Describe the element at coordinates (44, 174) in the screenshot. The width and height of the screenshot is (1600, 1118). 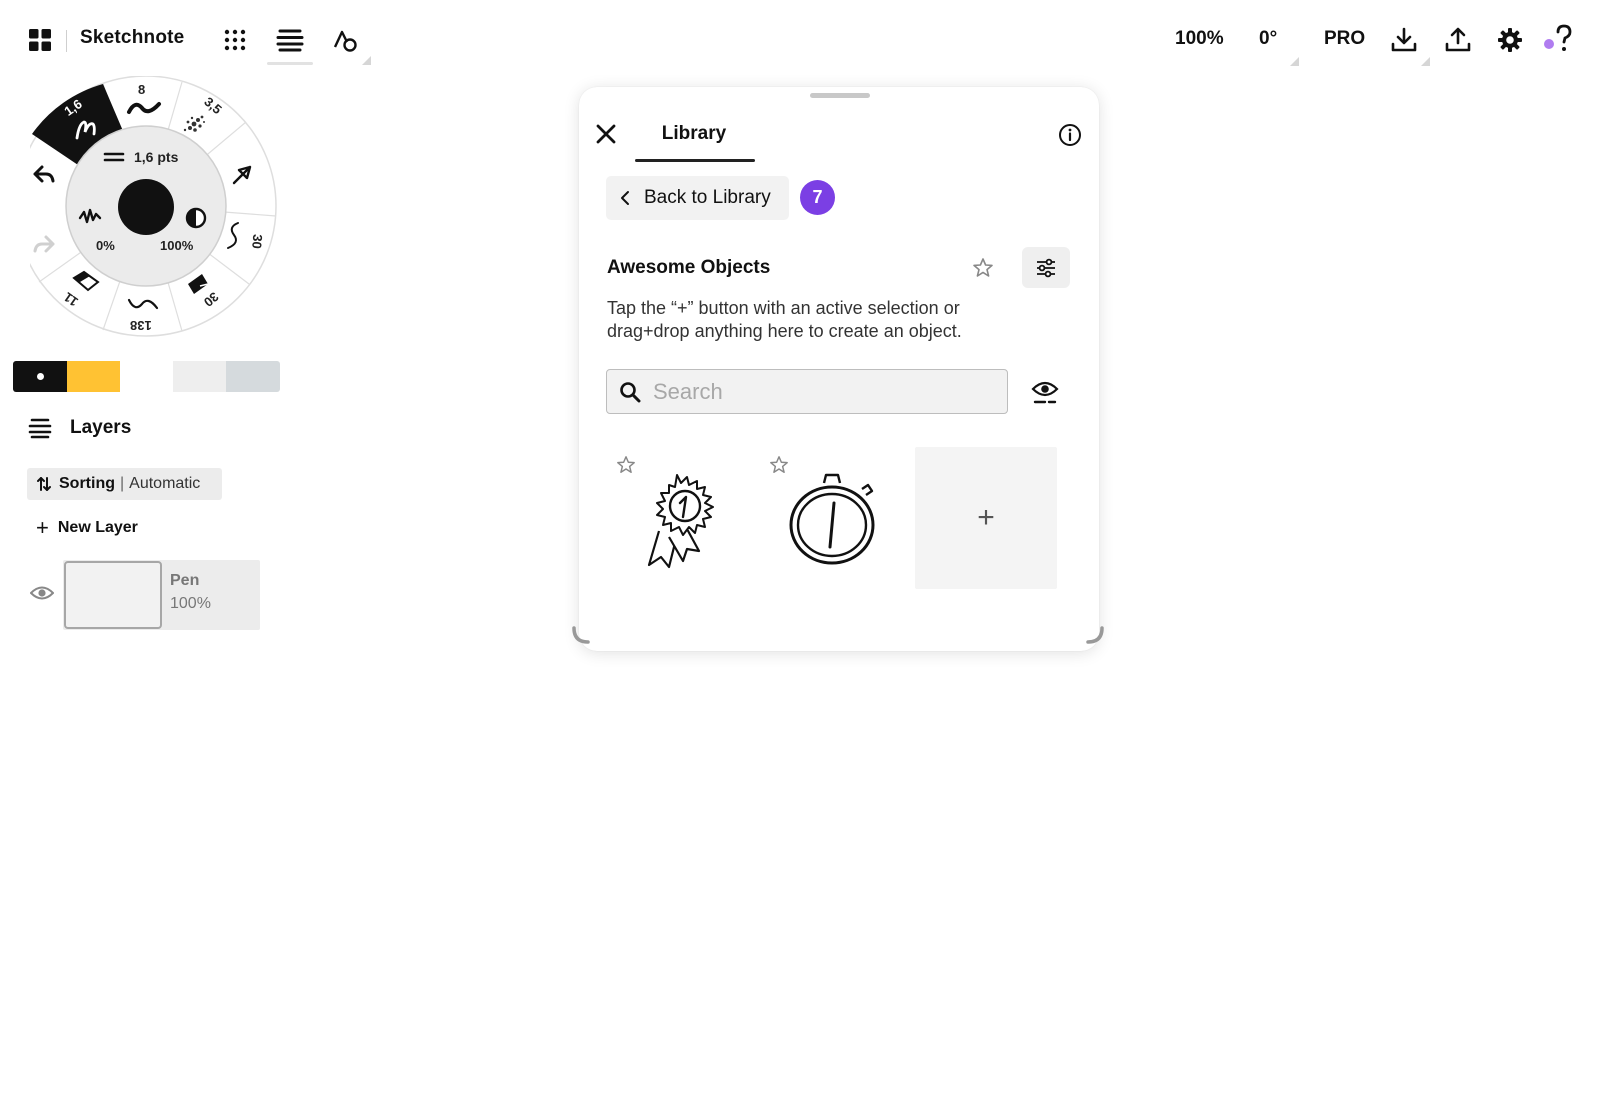
I see `undo-icon` at that location.